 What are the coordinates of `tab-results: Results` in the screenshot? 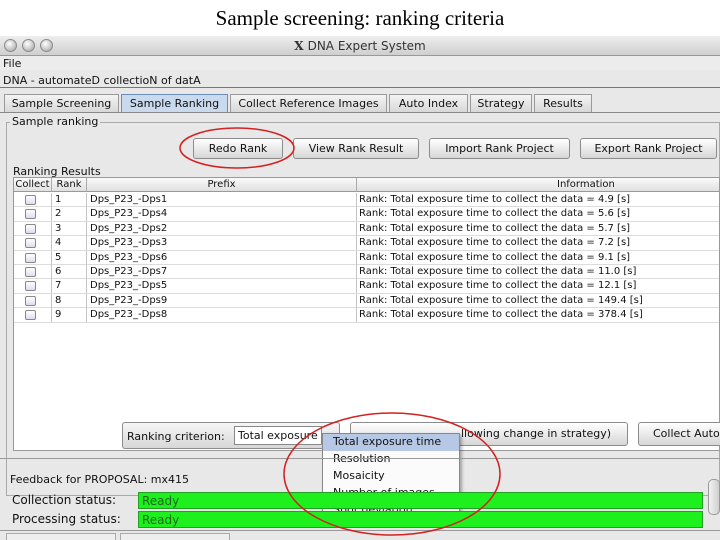 It's located at (563, 103).